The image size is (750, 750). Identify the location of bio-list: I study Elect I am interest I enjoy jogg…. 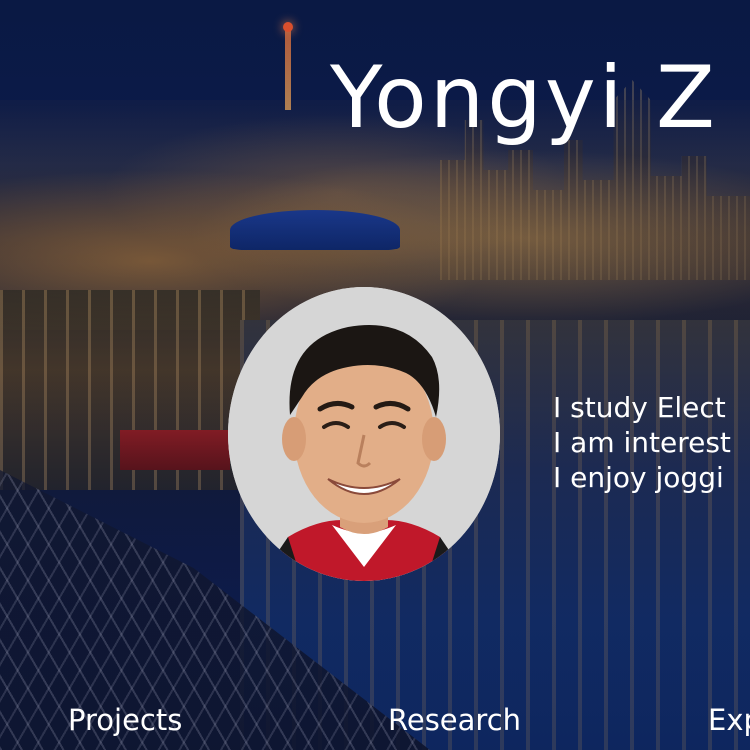
(642, 442).